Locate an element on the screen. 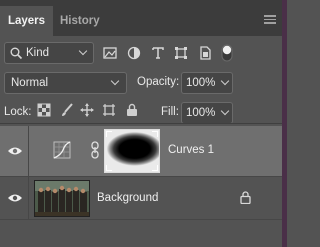 Image resolution: width=320 pixels, height=247 pixels. adjustment-layer-filter-icon is located at coordinates (134, 53).